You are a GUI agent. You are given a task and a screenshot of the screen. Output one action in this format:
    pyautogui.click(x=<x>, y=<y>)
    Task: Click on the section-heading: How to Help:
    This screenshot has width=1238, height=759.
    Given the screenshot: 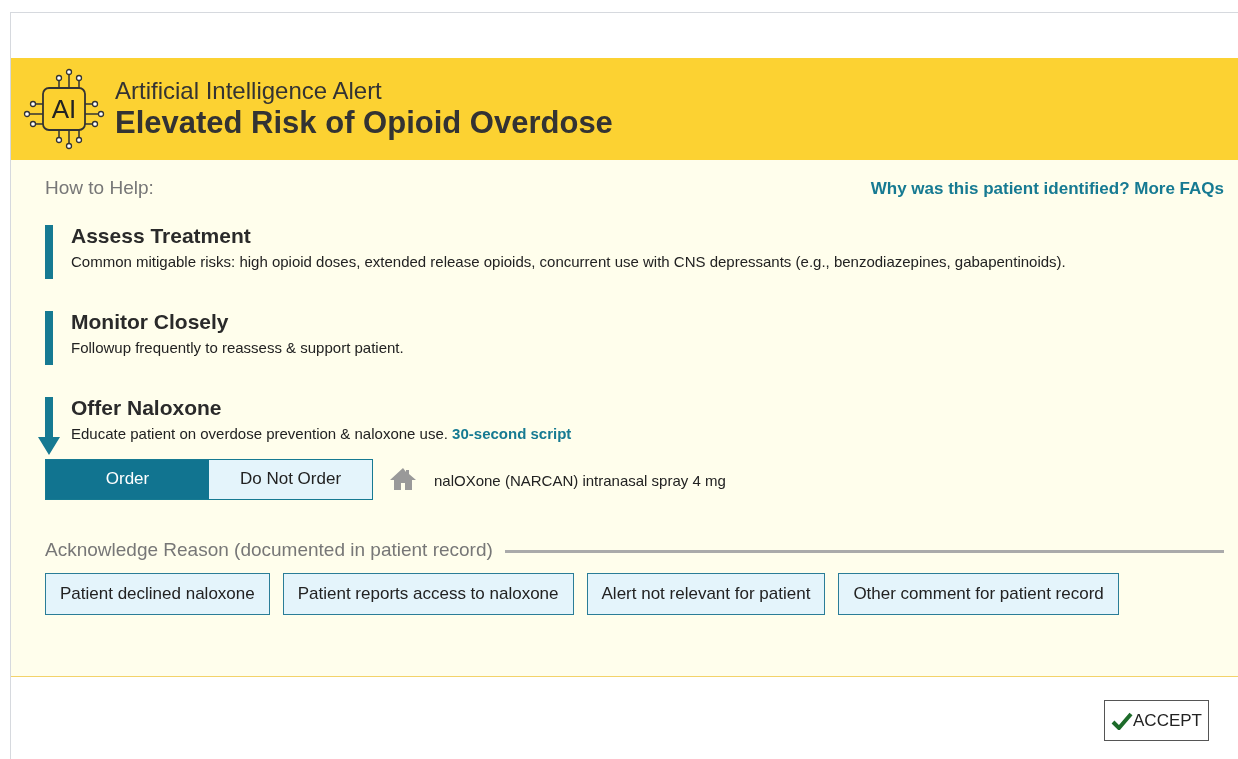 What is the action you would take?
    pyautogui.click(x=99, y=188)
    